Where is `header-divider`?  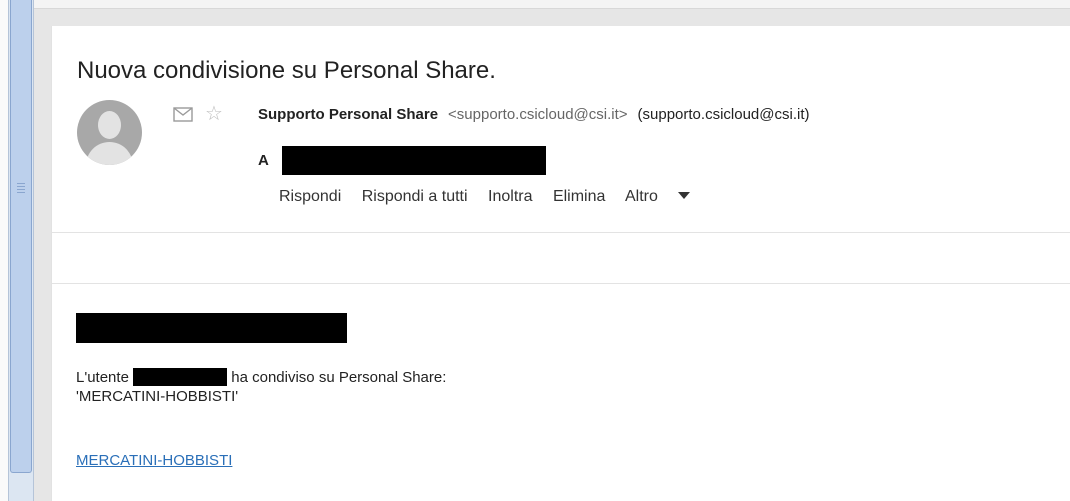
header-divider is located at coordinates (561, 232).